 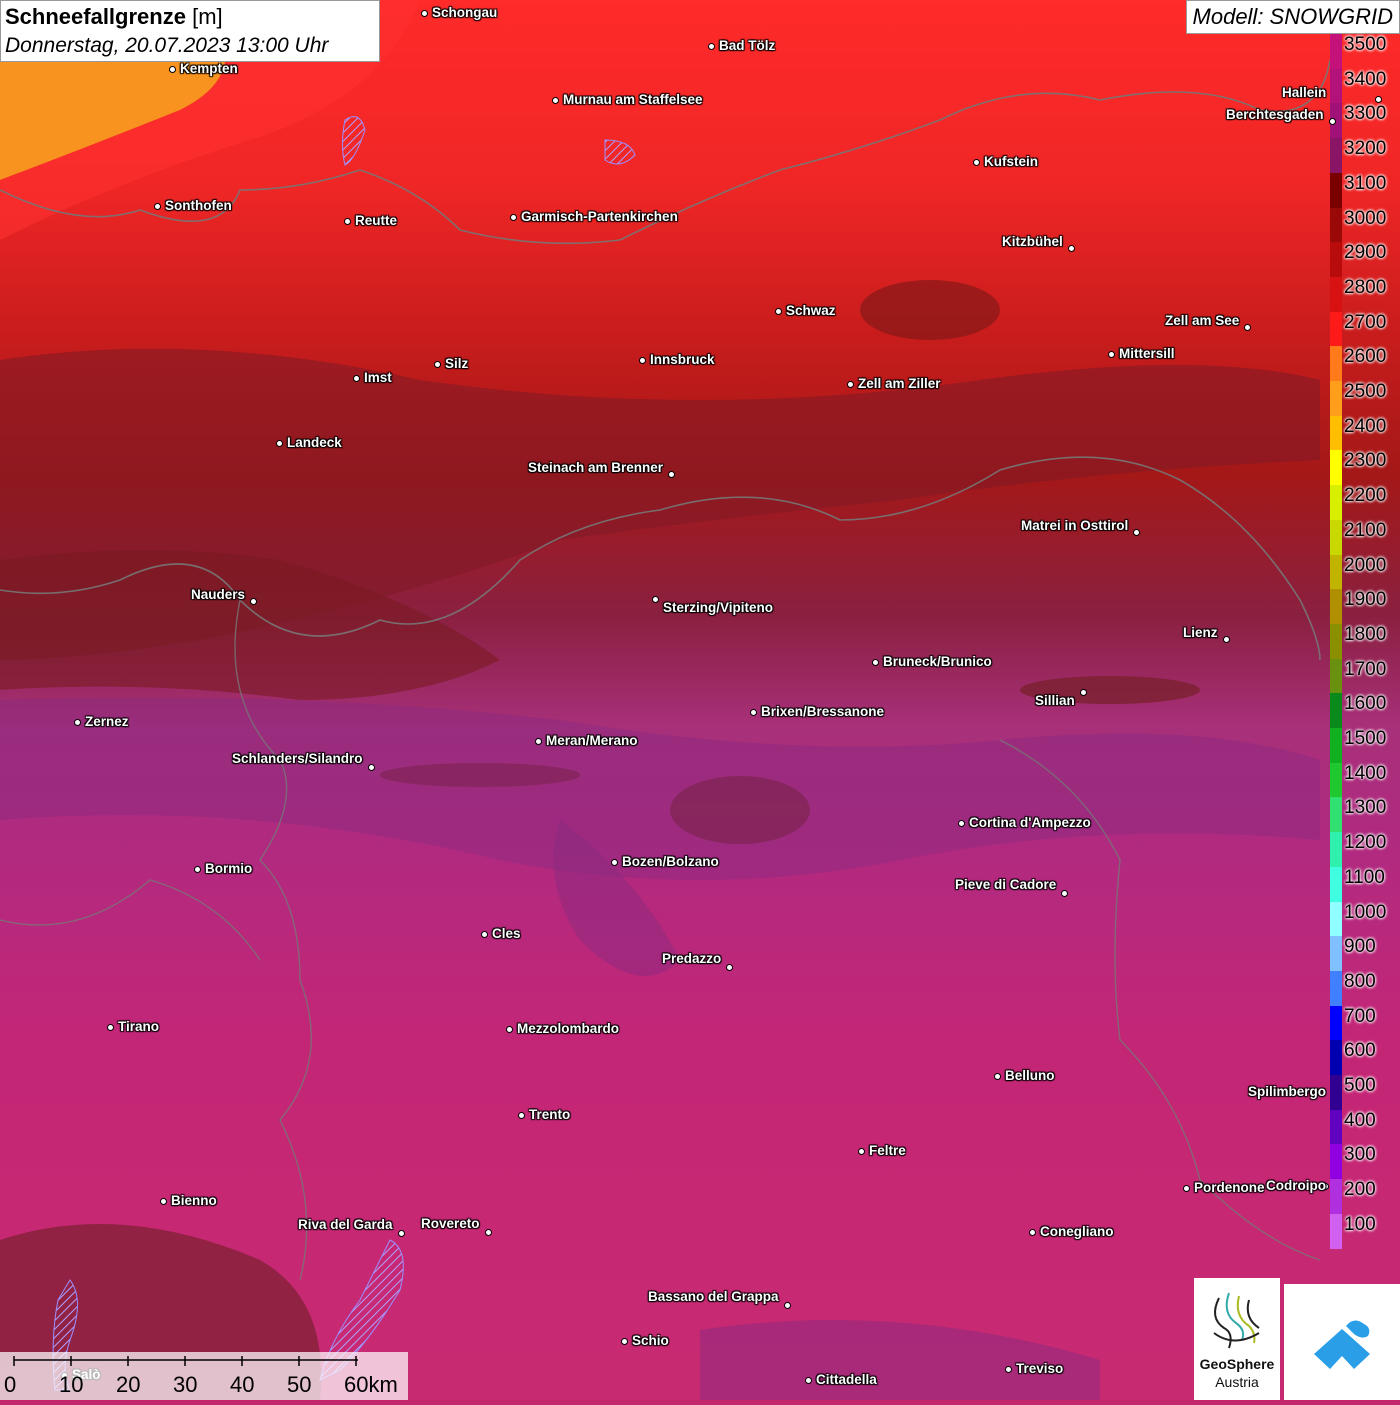 What do you see at coordinates (633, 99) in the screenshot?
I see `city-label: Murnau am Staffelsee` at bounding box center [633, 99].